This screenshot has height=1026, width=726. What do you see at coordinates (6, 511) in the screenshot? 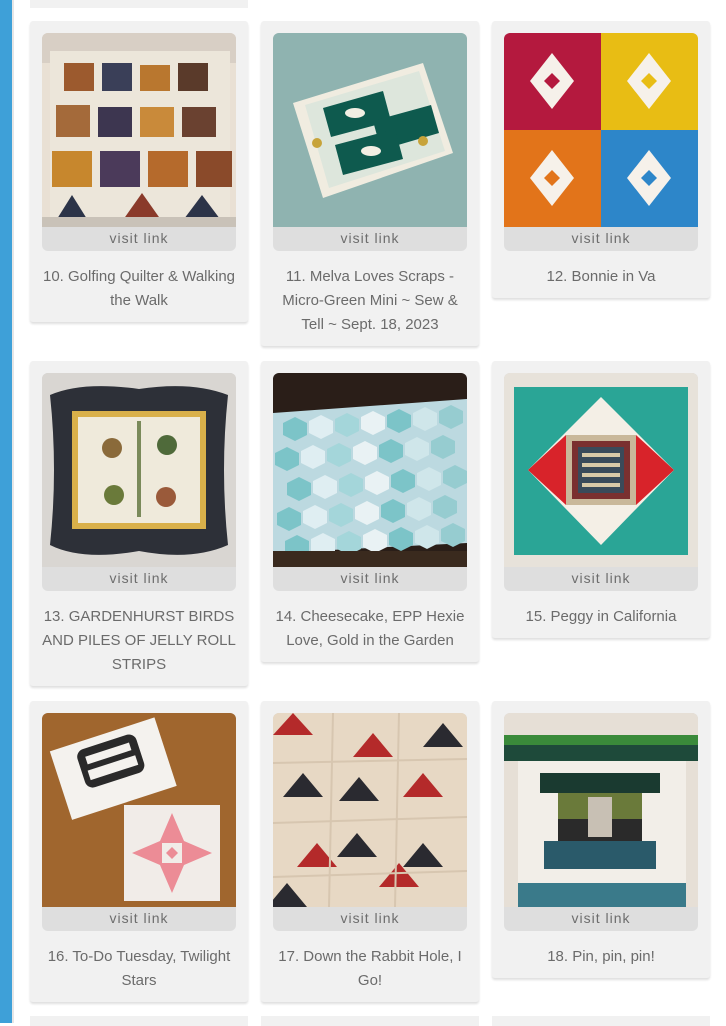
I see `accent-sidebar` at bounding box center [6, 511].